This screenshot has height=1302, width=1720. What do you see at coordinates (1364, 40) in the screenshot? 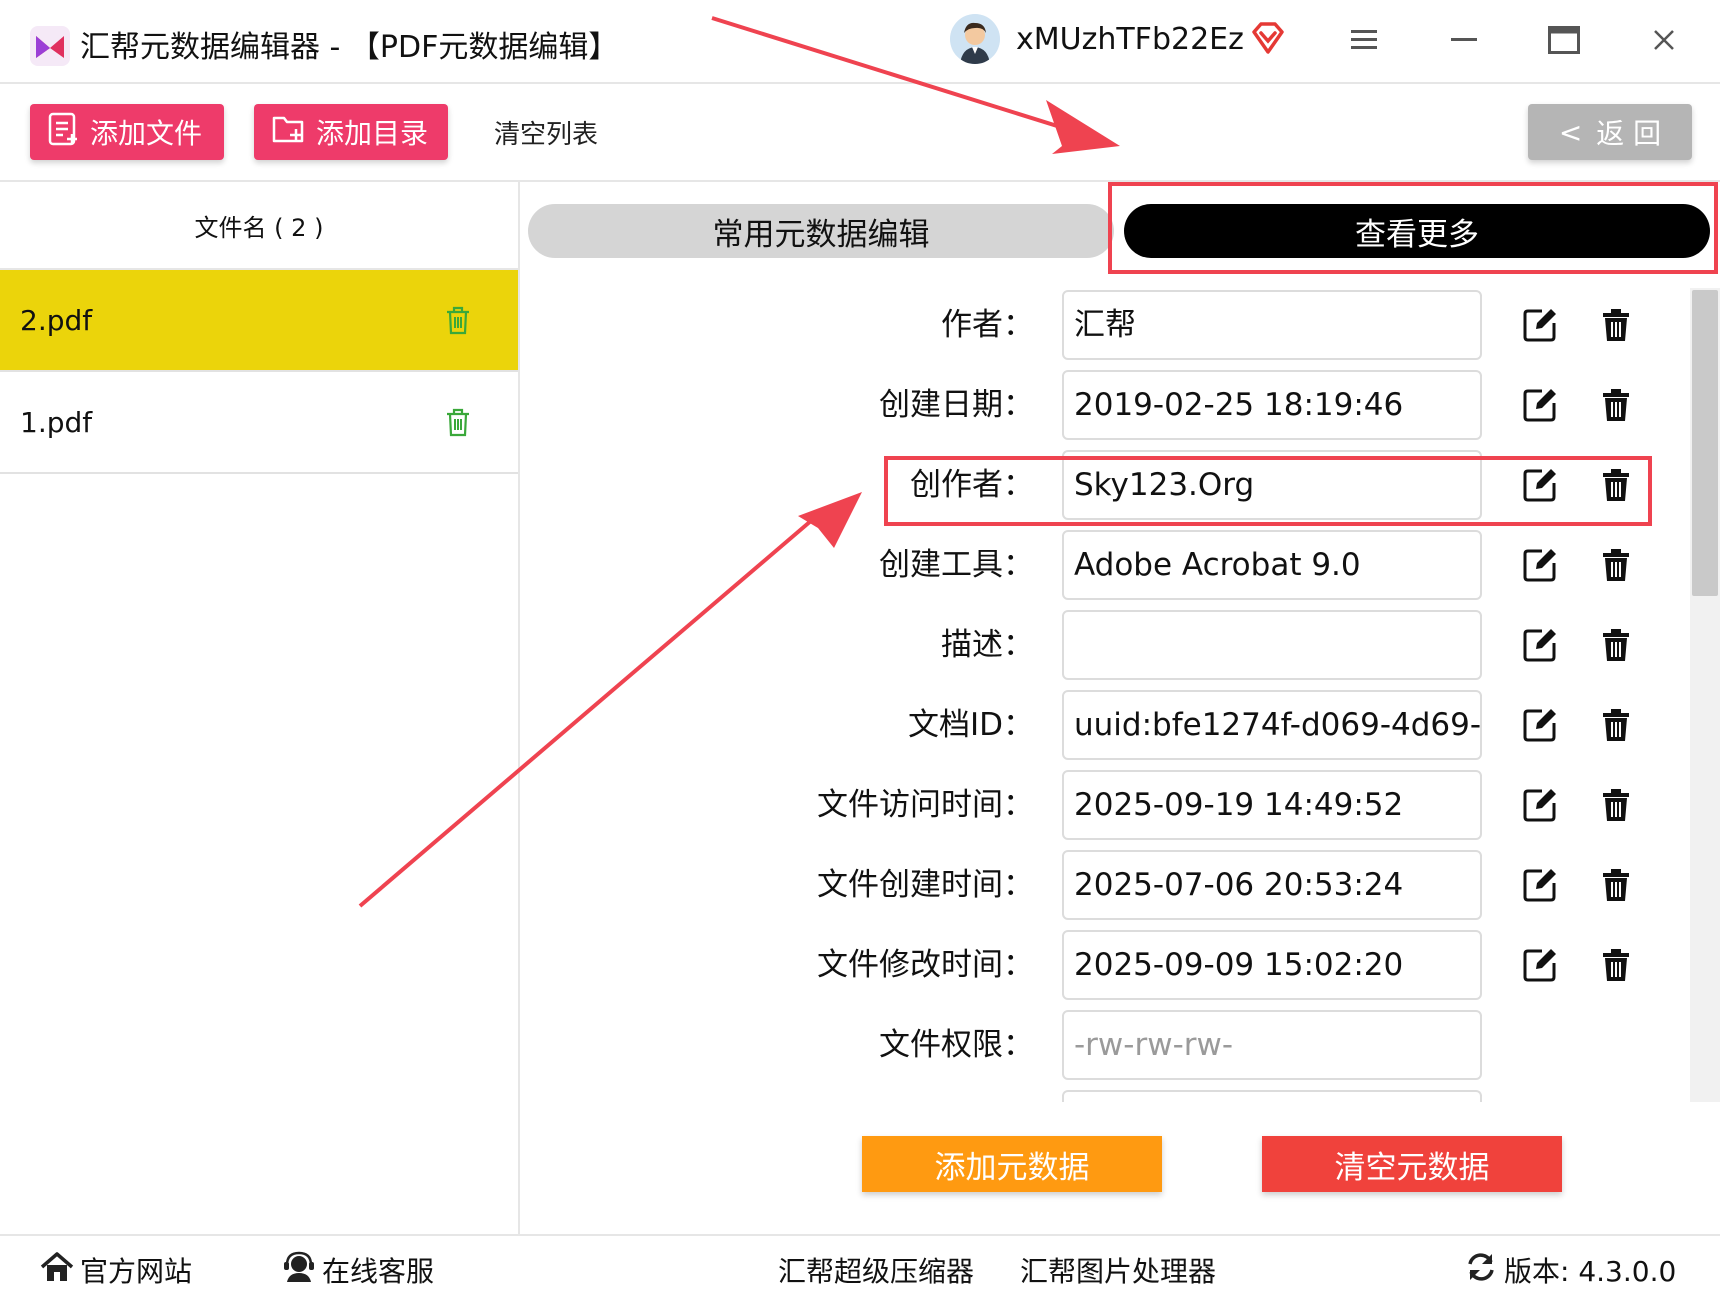
I see `menu-icon` at bounding box center [1364, 40].